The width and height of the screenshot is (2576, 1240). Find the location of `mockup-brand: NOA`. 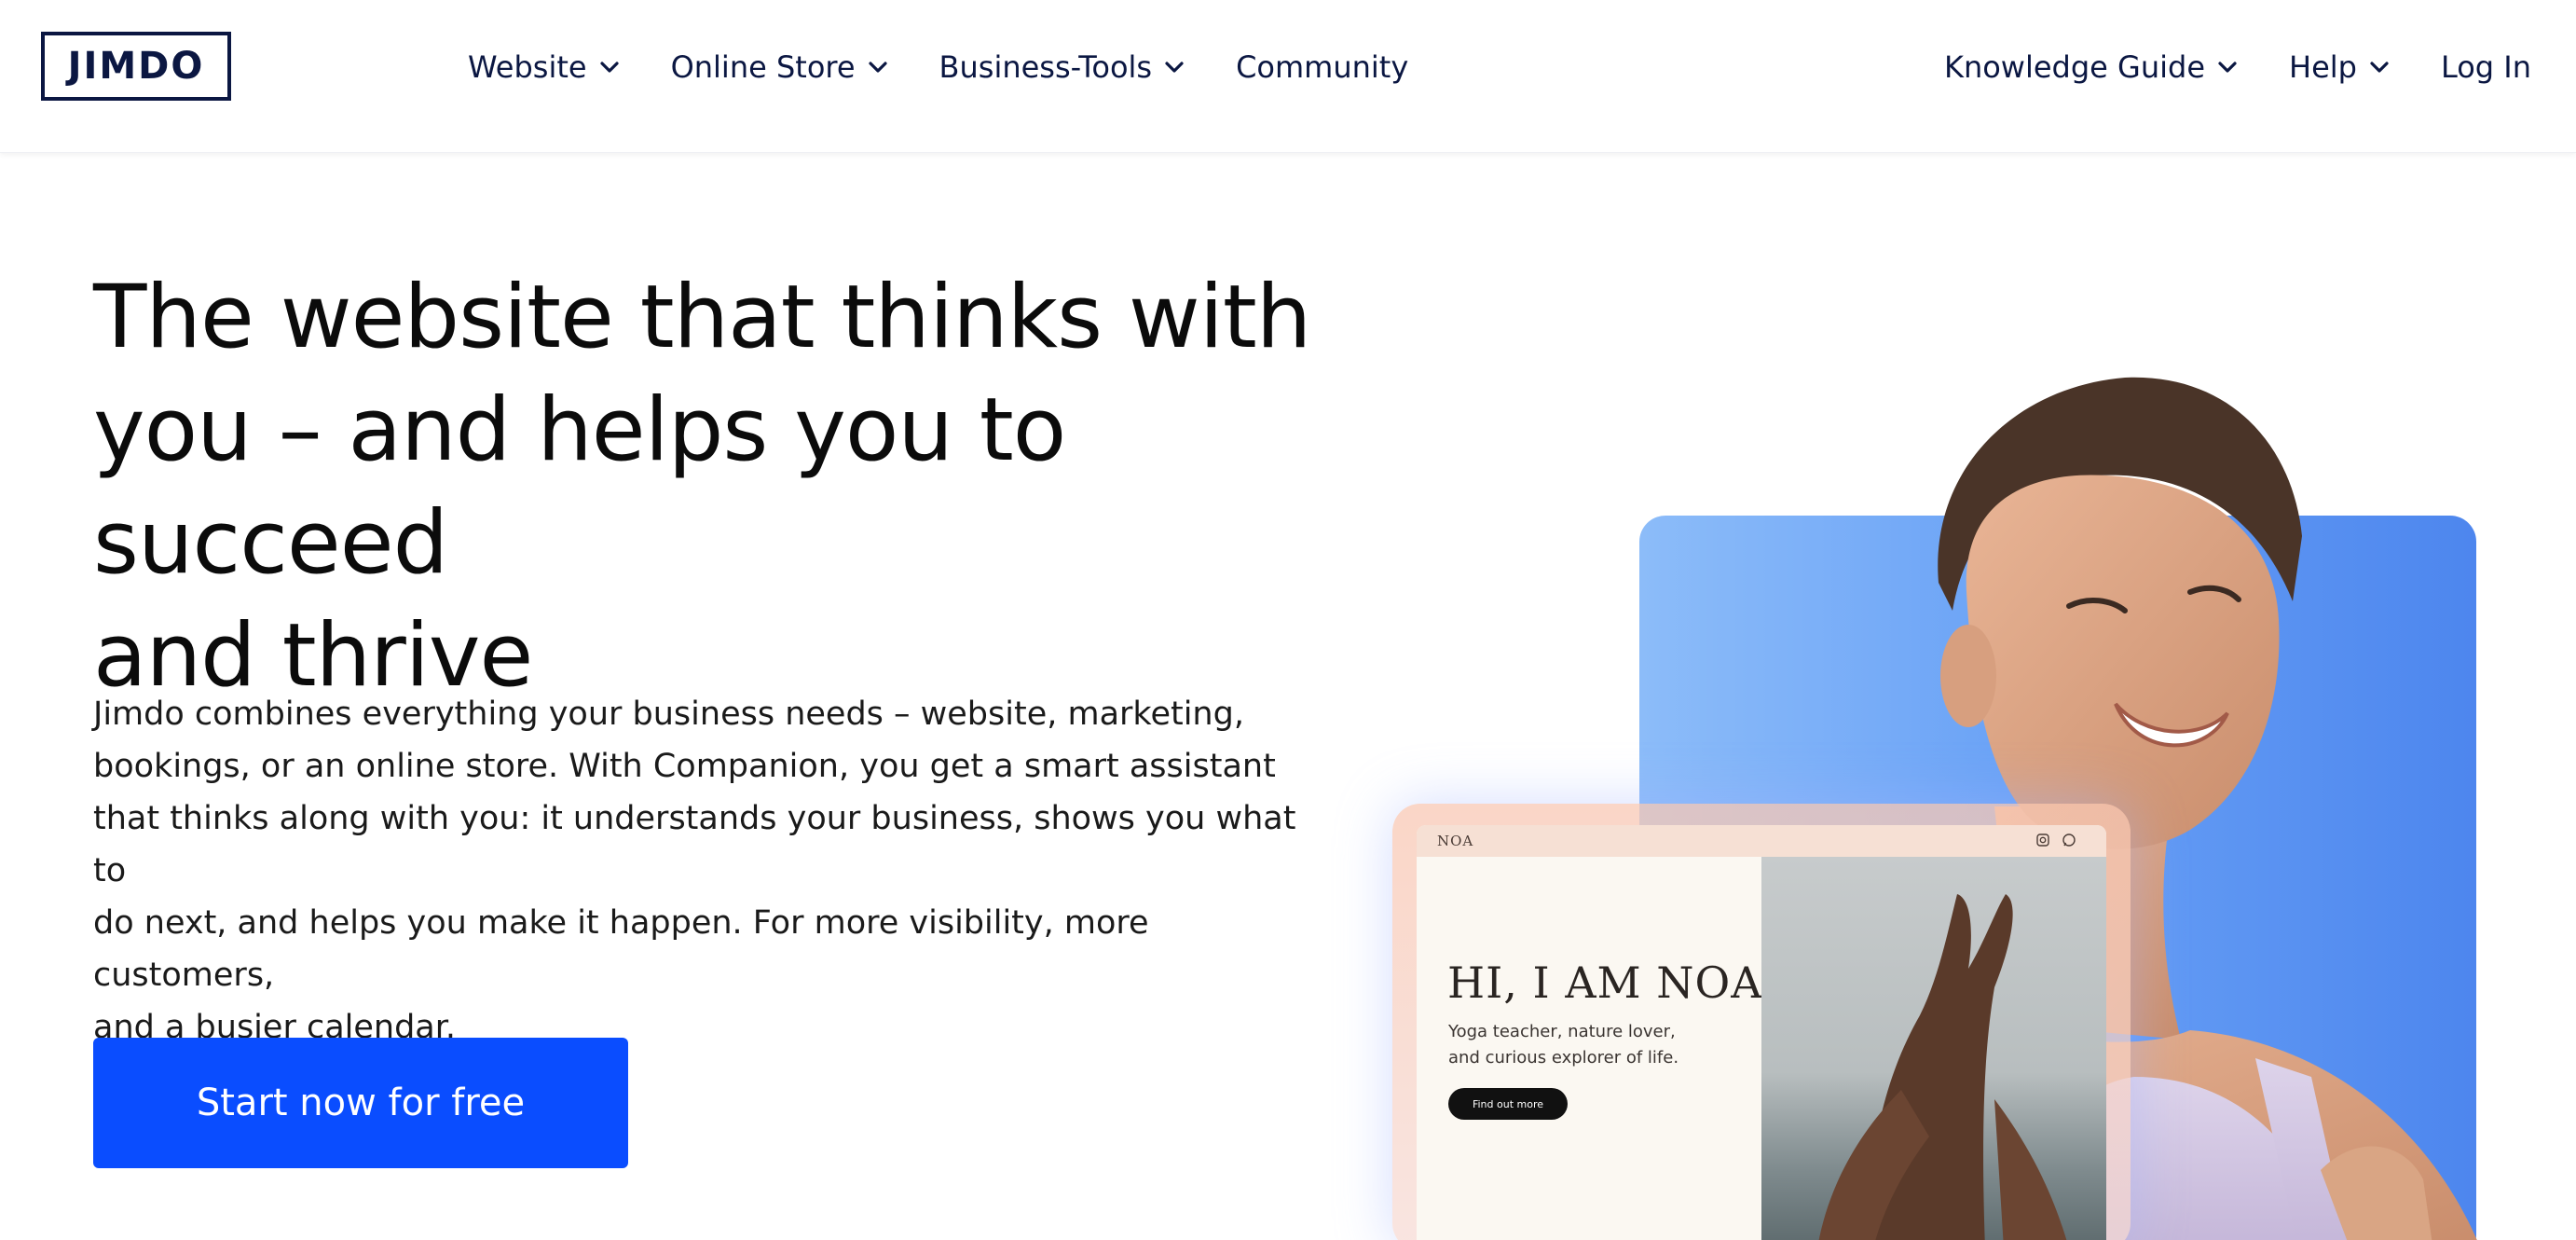

mockup-brand: NOA is located at coordinates (1455, 841).